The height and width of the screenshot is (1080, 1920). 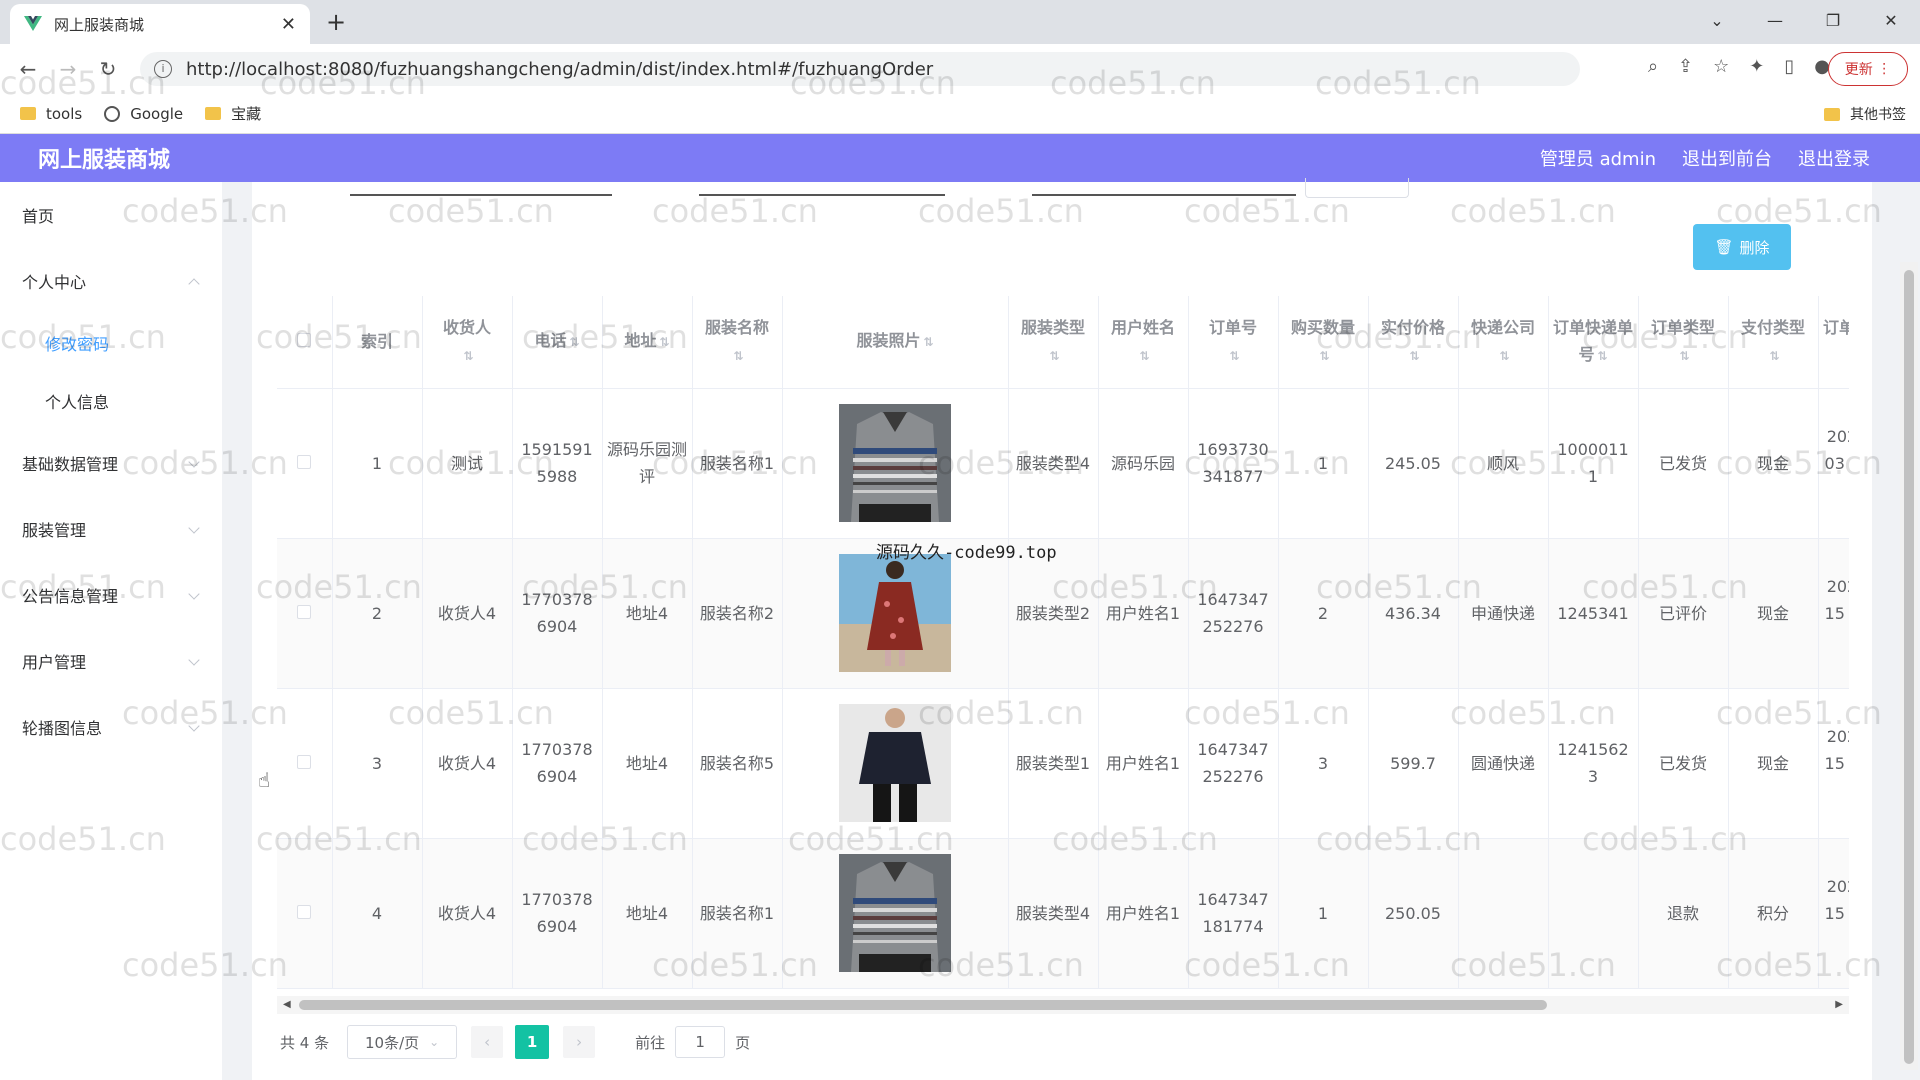 I want to click on horizontal-scrollbar: ◀ ▶, so click(x=1063, y=1005).